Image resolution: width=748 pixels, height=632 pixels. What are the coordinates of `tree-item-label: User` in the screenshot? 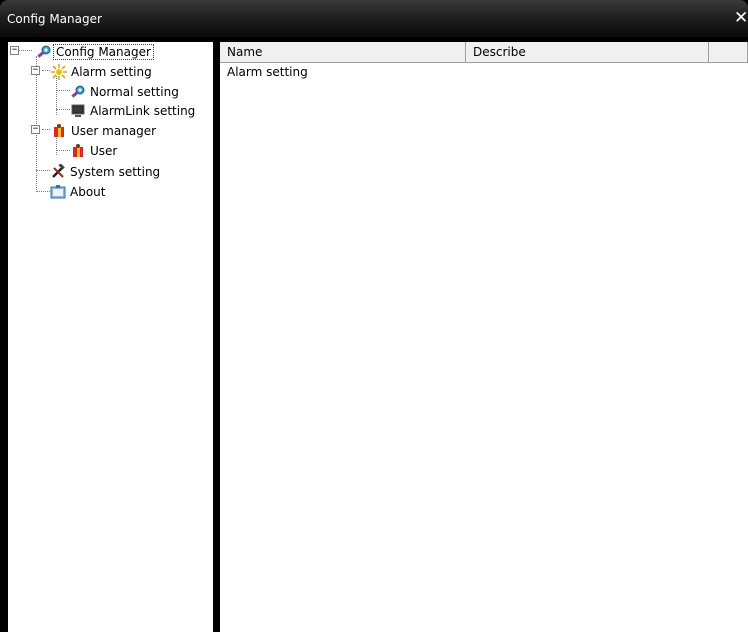 It's located at (104, 150).